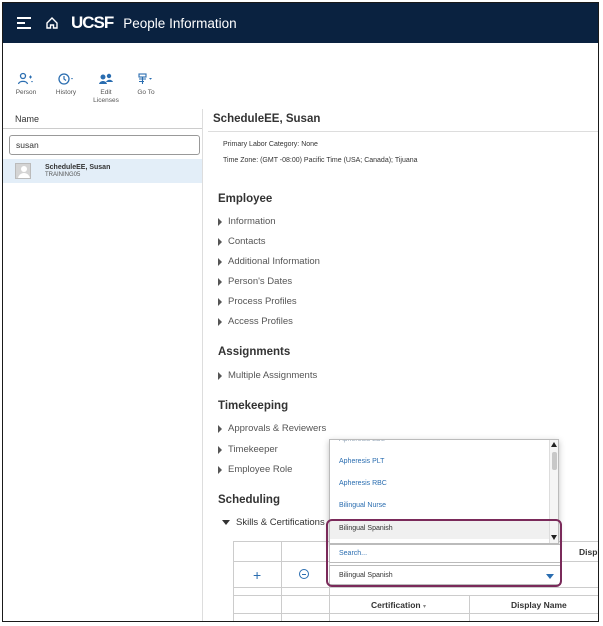 This screenshot has height=626, width=603. I want to click on list-item: ScheduleEE, Susan TRAINING05, so click(102, 171).